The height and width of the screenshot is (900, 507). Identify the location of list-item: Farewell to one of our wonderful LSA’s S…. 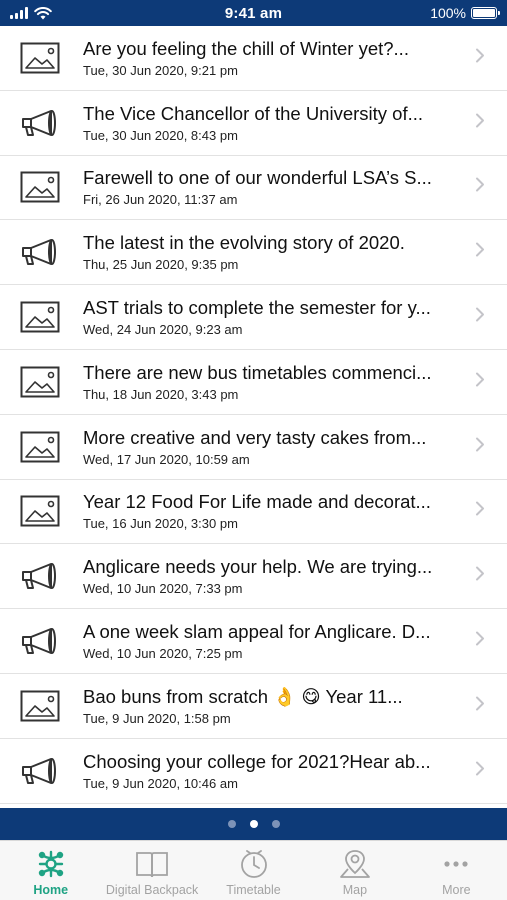
(253, 188).